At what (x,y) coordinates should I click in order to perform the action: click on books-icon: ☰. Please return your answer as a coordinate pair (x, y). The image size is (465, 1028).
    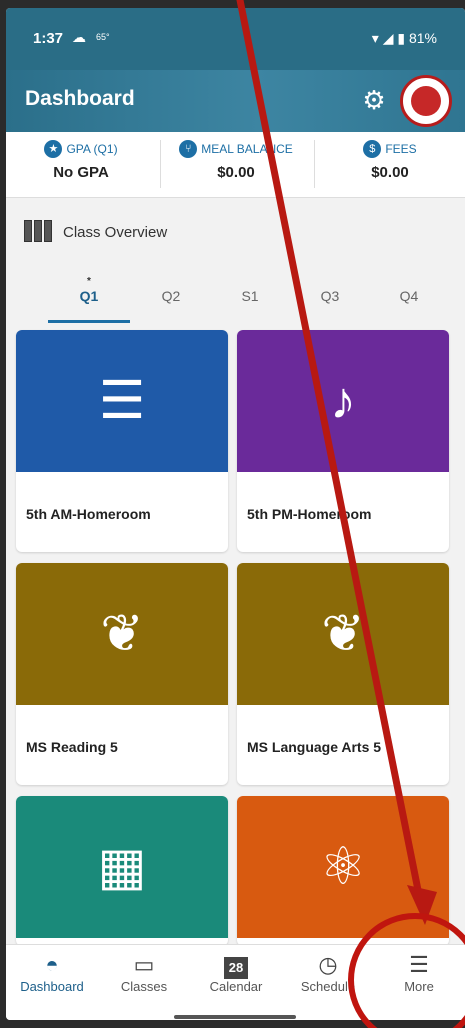
    Looking at the image, I should click on (122, 401).